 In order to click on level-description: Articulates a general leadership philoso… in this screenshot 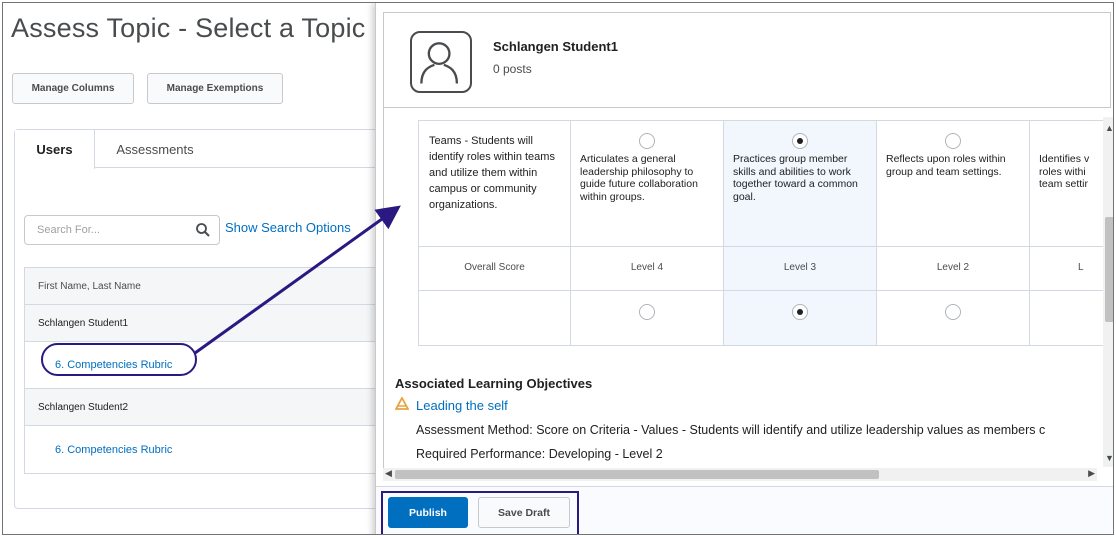, I will do `click(639, 178)`.